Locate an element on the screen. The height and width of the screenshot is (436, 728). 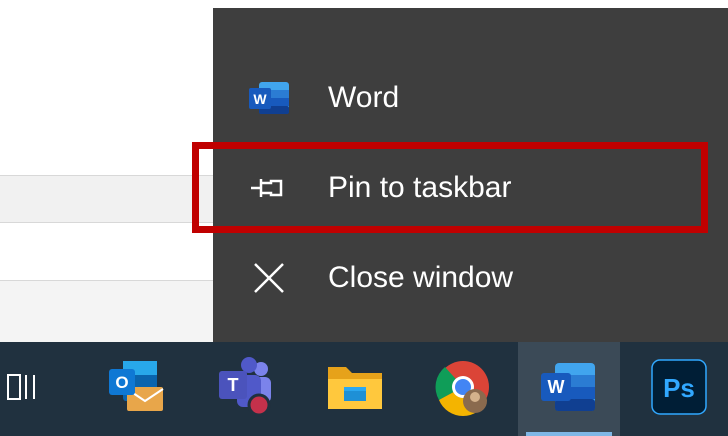
teams-icon: T is located at coordinates (245, 389).